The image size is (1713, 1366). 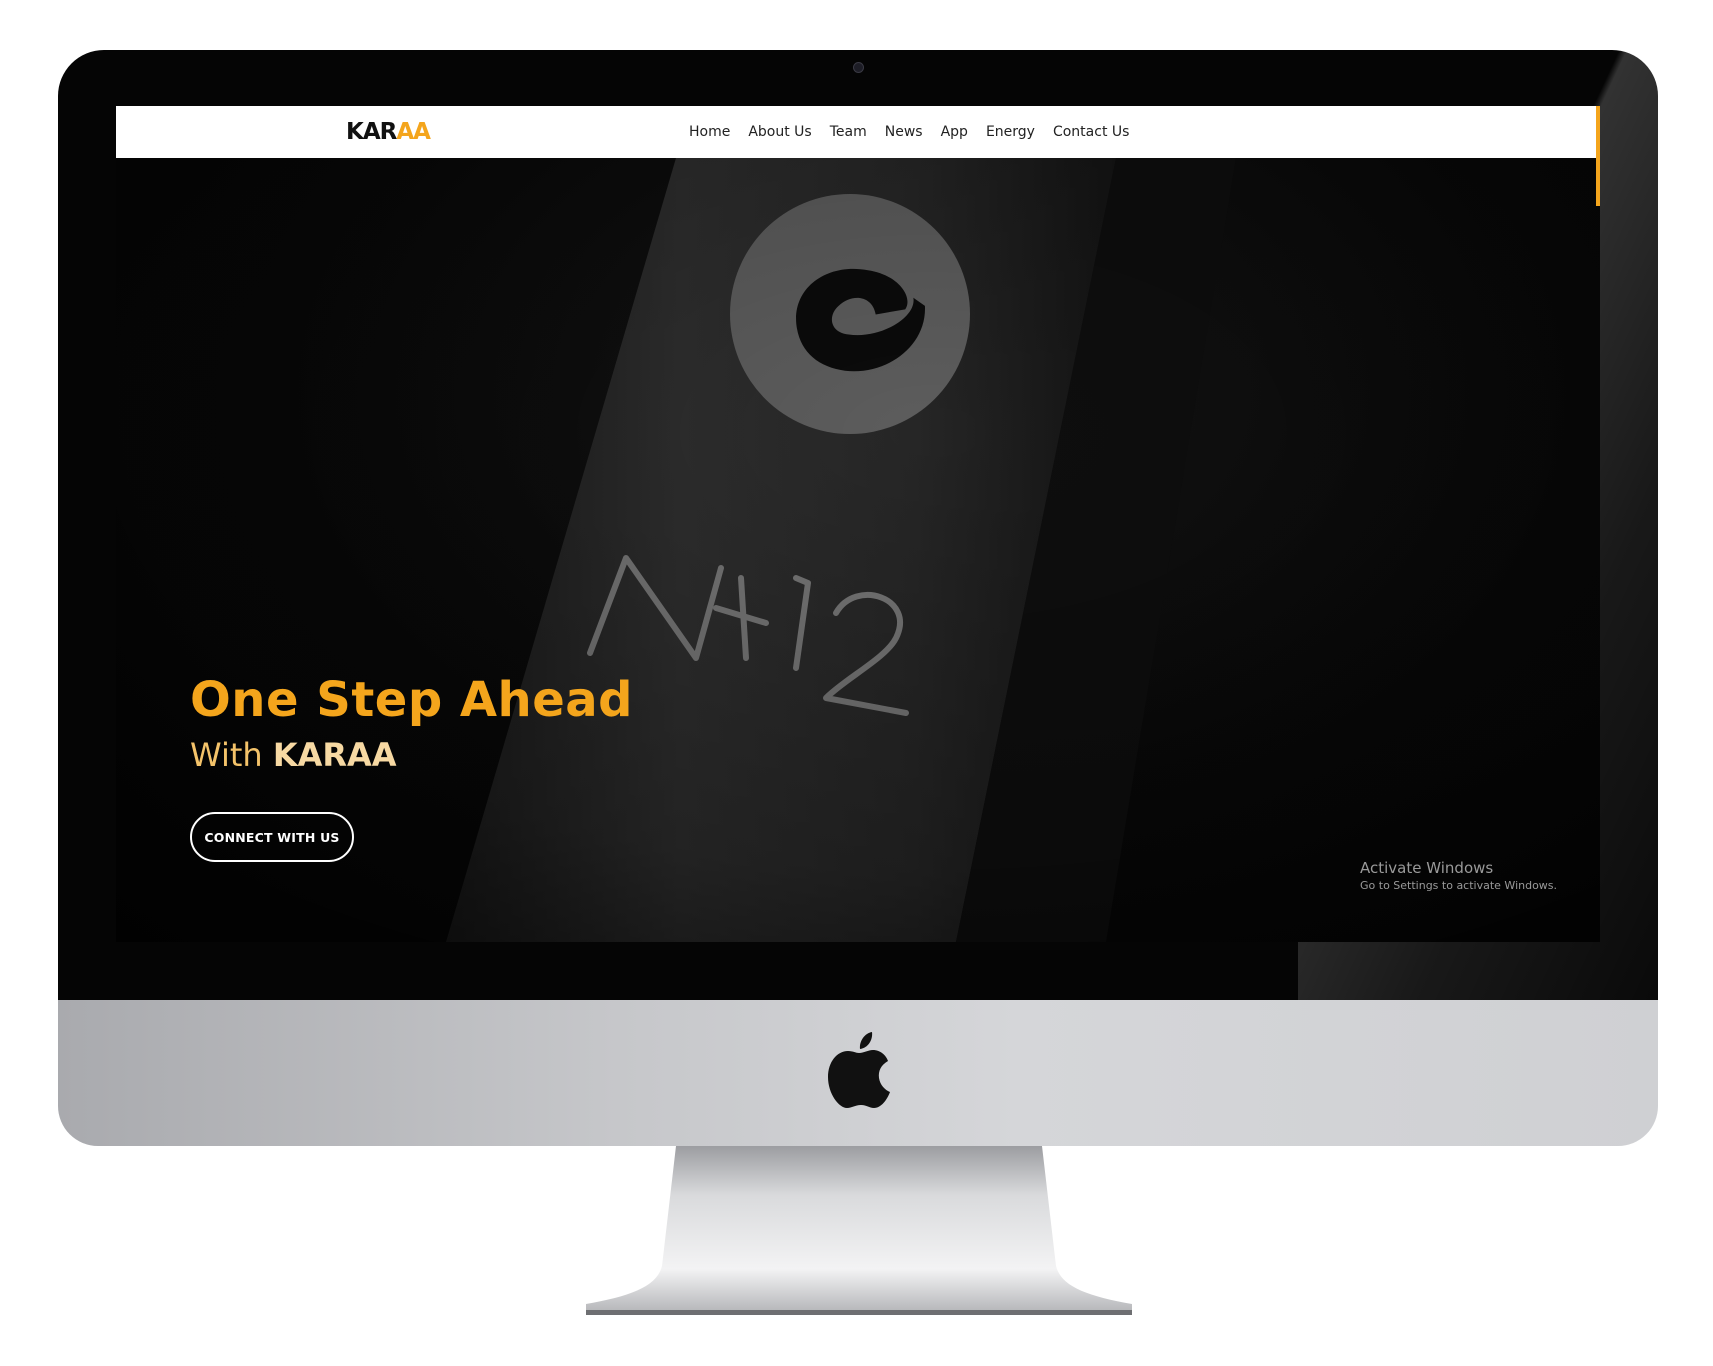 I want to click on nav-item-energy: Energy, so click(x=1010, y=132).